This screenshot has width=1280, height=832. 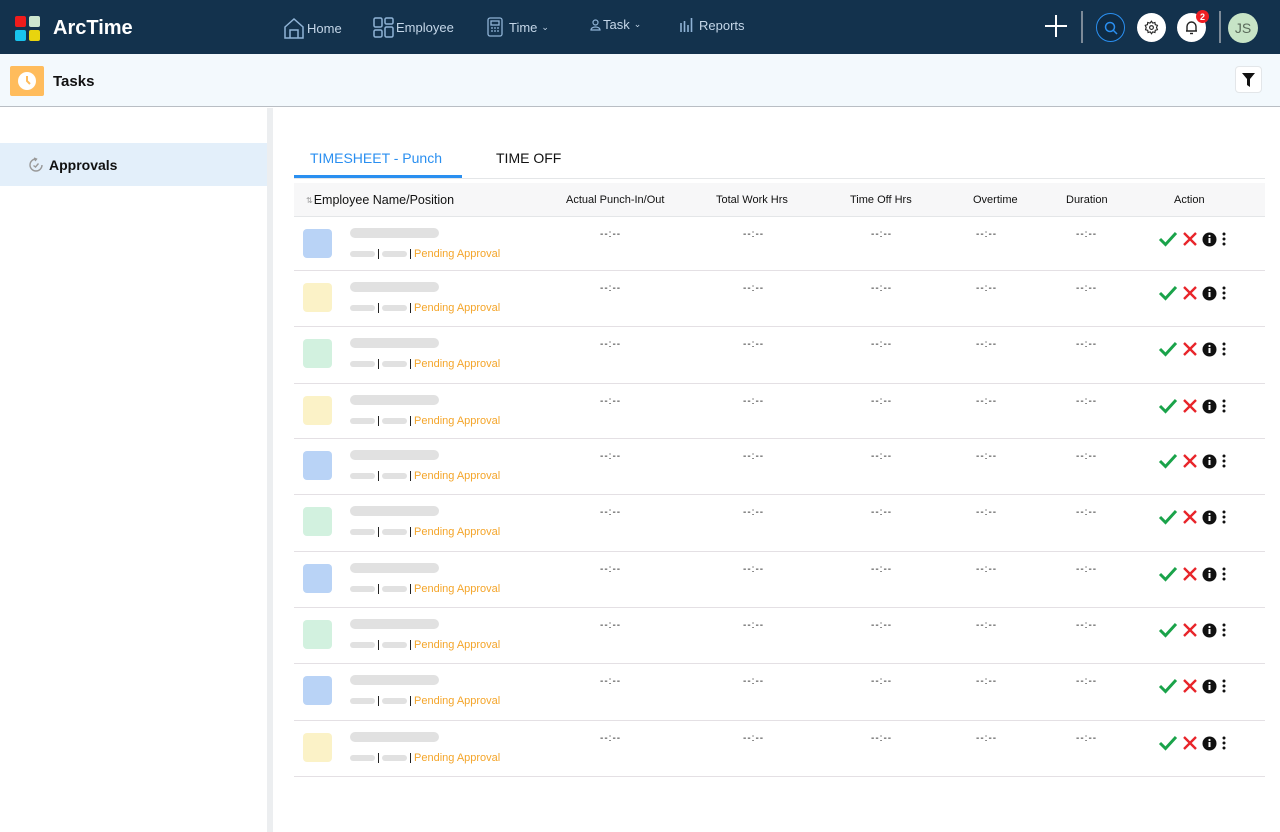 I want to click on sidebar-resize-handle, so click(x=270, y=470).